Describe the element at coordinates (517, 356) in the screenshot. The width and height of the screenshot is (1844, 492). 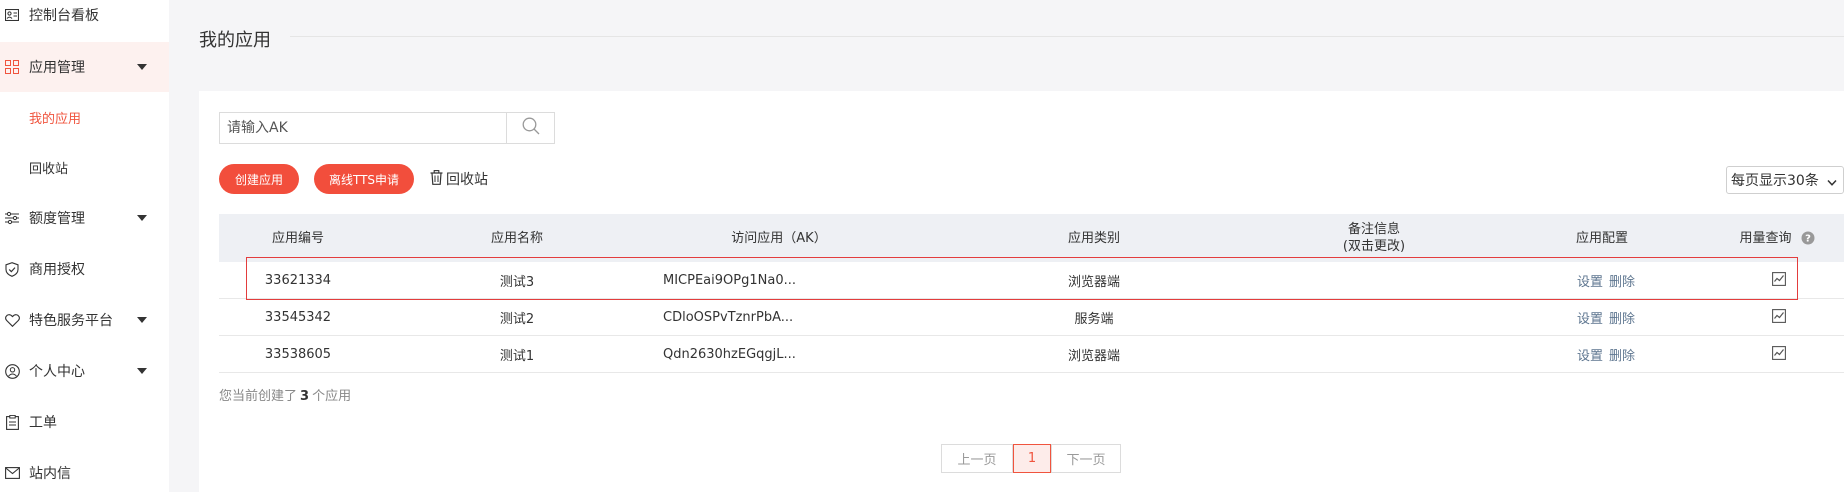
I see `cell-name: 测试1` at that location.